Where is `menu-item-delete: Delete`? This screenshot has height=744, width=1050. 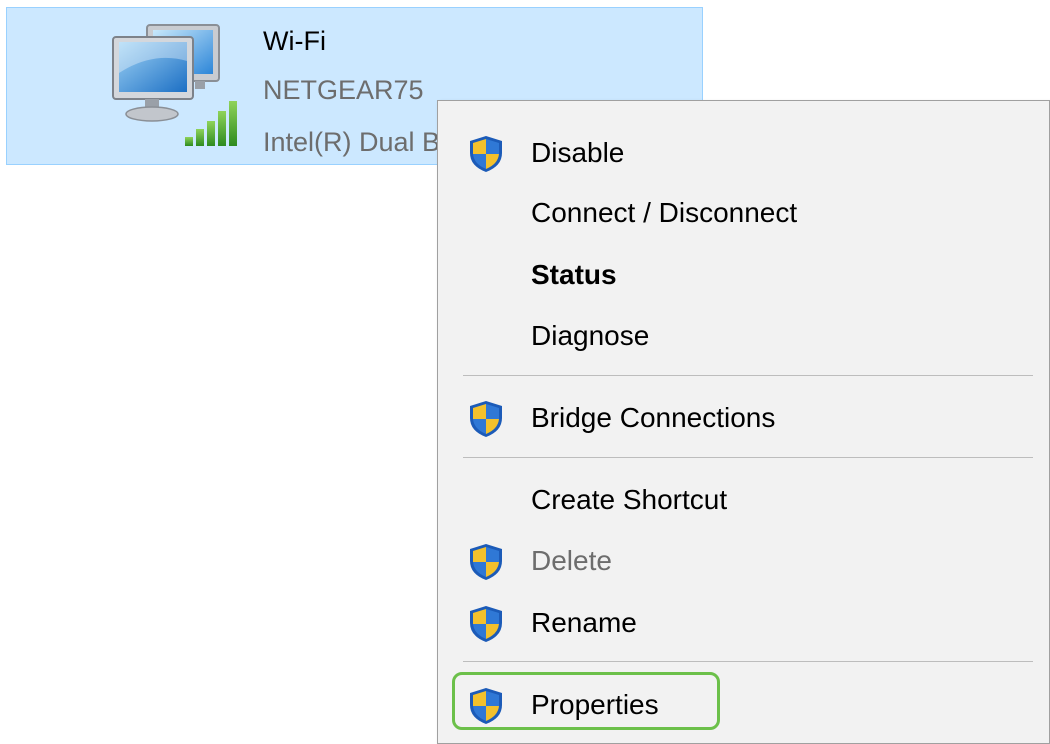 menu-item-delete: Delete is located at coordinates (743, 561).